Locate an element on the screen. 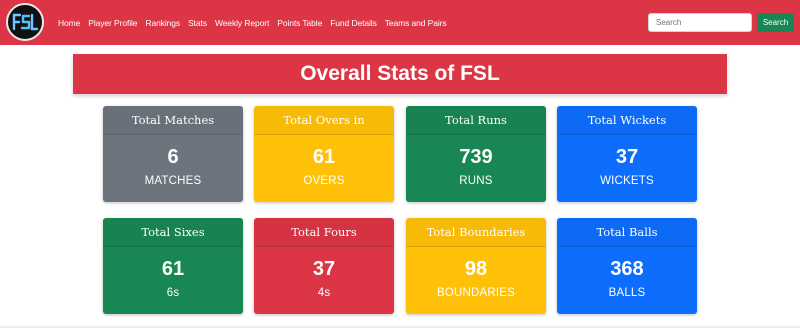  card-header: Total Sixes is located at coordinates (173, 232).